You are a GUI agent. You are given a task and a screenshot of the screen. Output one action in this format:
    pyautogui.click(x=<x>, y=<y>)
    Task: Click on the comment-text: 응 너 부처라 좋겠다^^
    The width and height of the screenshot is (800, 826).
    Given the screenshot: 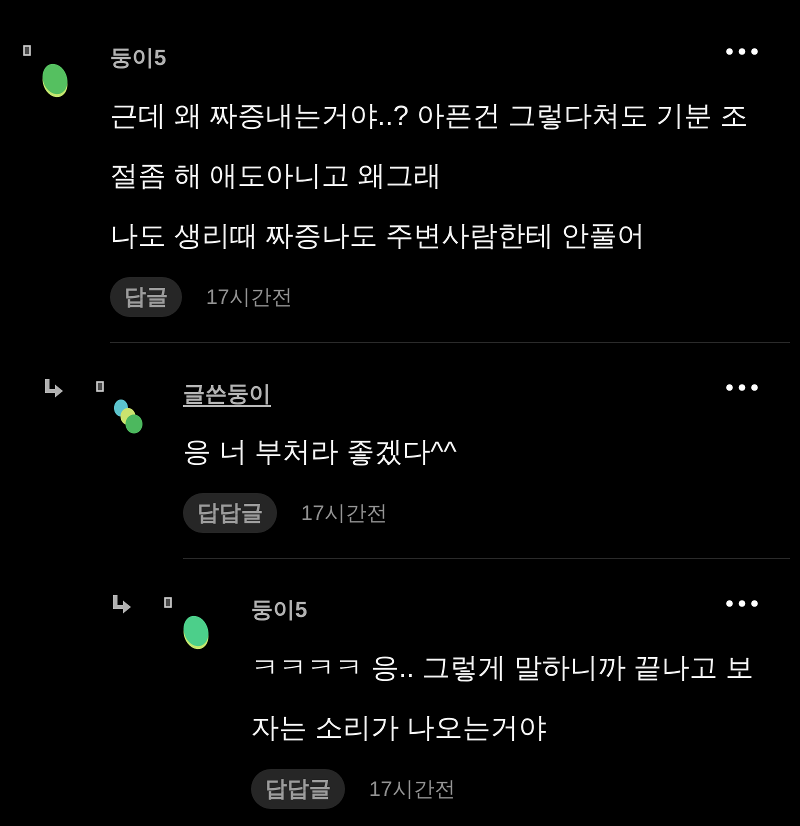 What is the action you would take?
    pyautogui.click(x=320, y=452)
    